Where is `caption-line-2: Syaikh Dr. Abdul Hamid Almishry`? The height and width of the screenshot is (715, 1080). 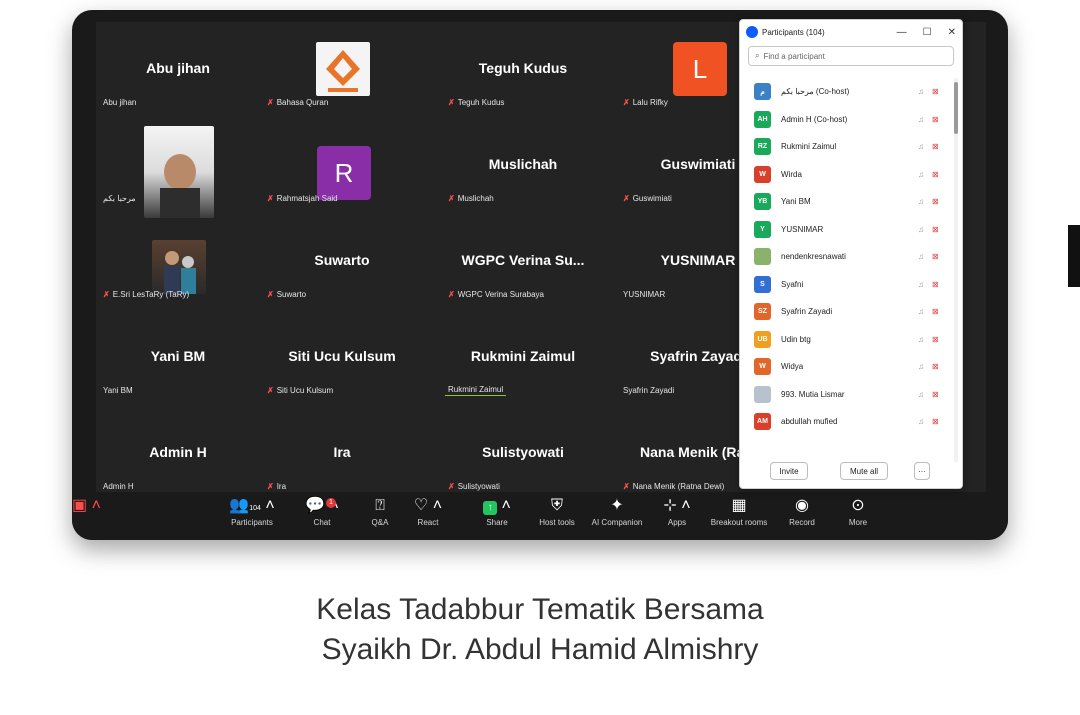 caption-line-2: Syaikh Dr. Abdul Hamid Almishry is located at coordinates (540, 649).